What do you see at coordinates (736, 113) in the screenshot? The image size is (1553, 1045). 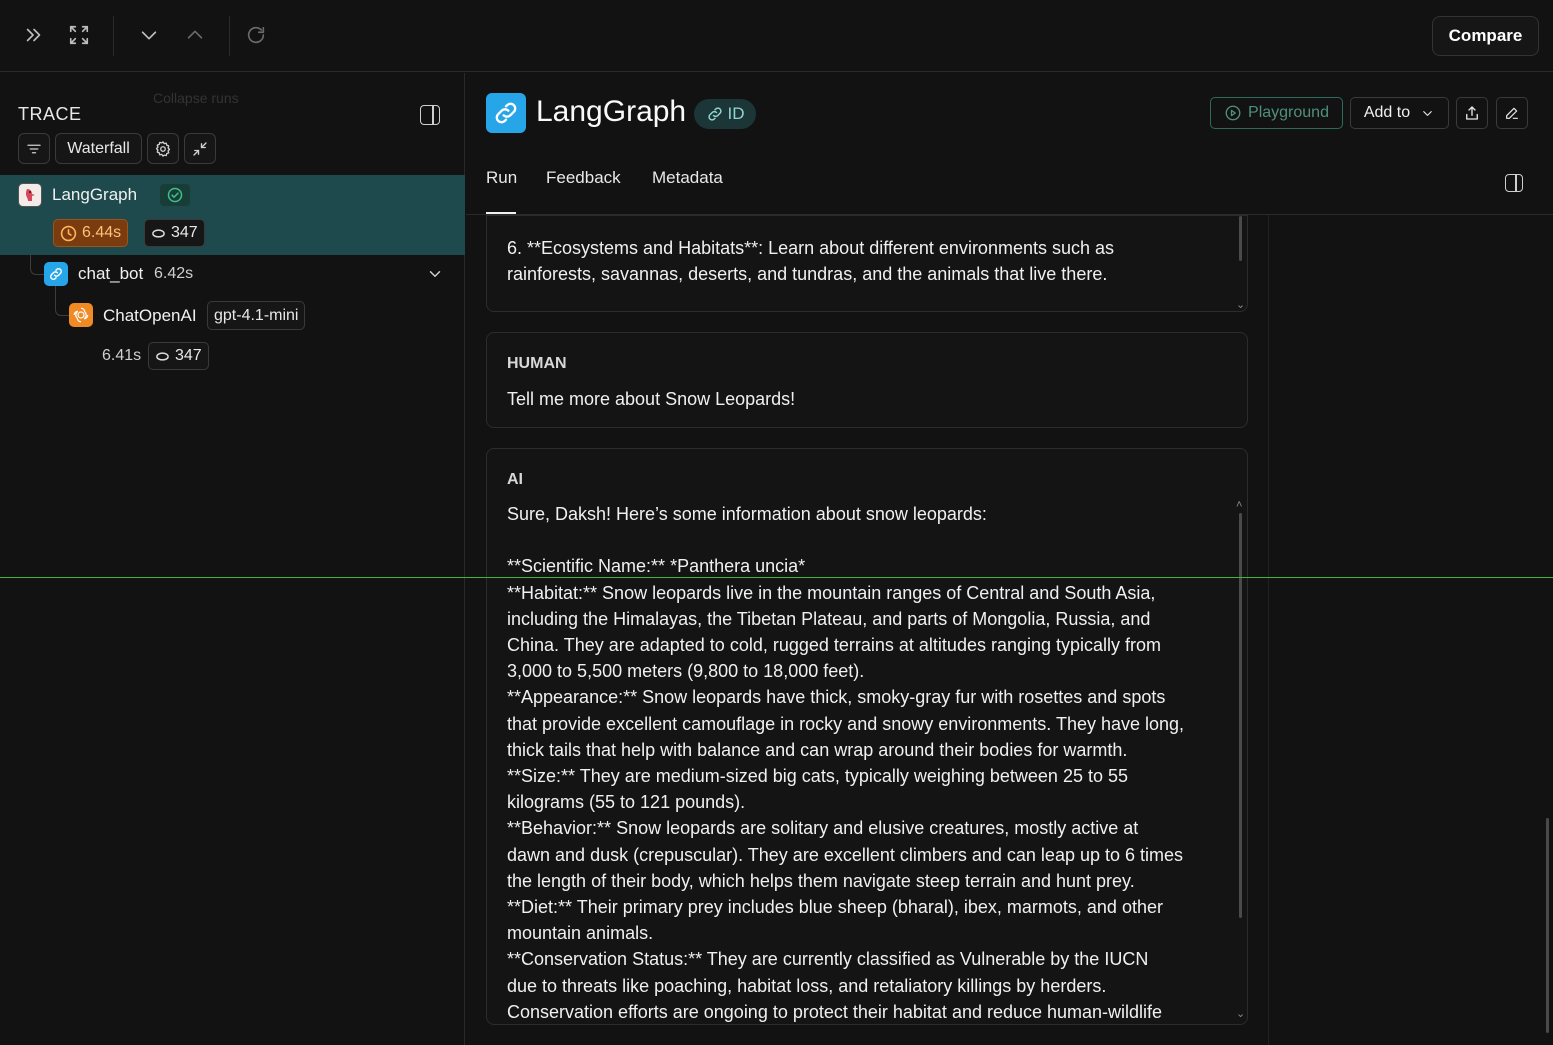 I see `id-label: ID` at bounding box center [736, 113].